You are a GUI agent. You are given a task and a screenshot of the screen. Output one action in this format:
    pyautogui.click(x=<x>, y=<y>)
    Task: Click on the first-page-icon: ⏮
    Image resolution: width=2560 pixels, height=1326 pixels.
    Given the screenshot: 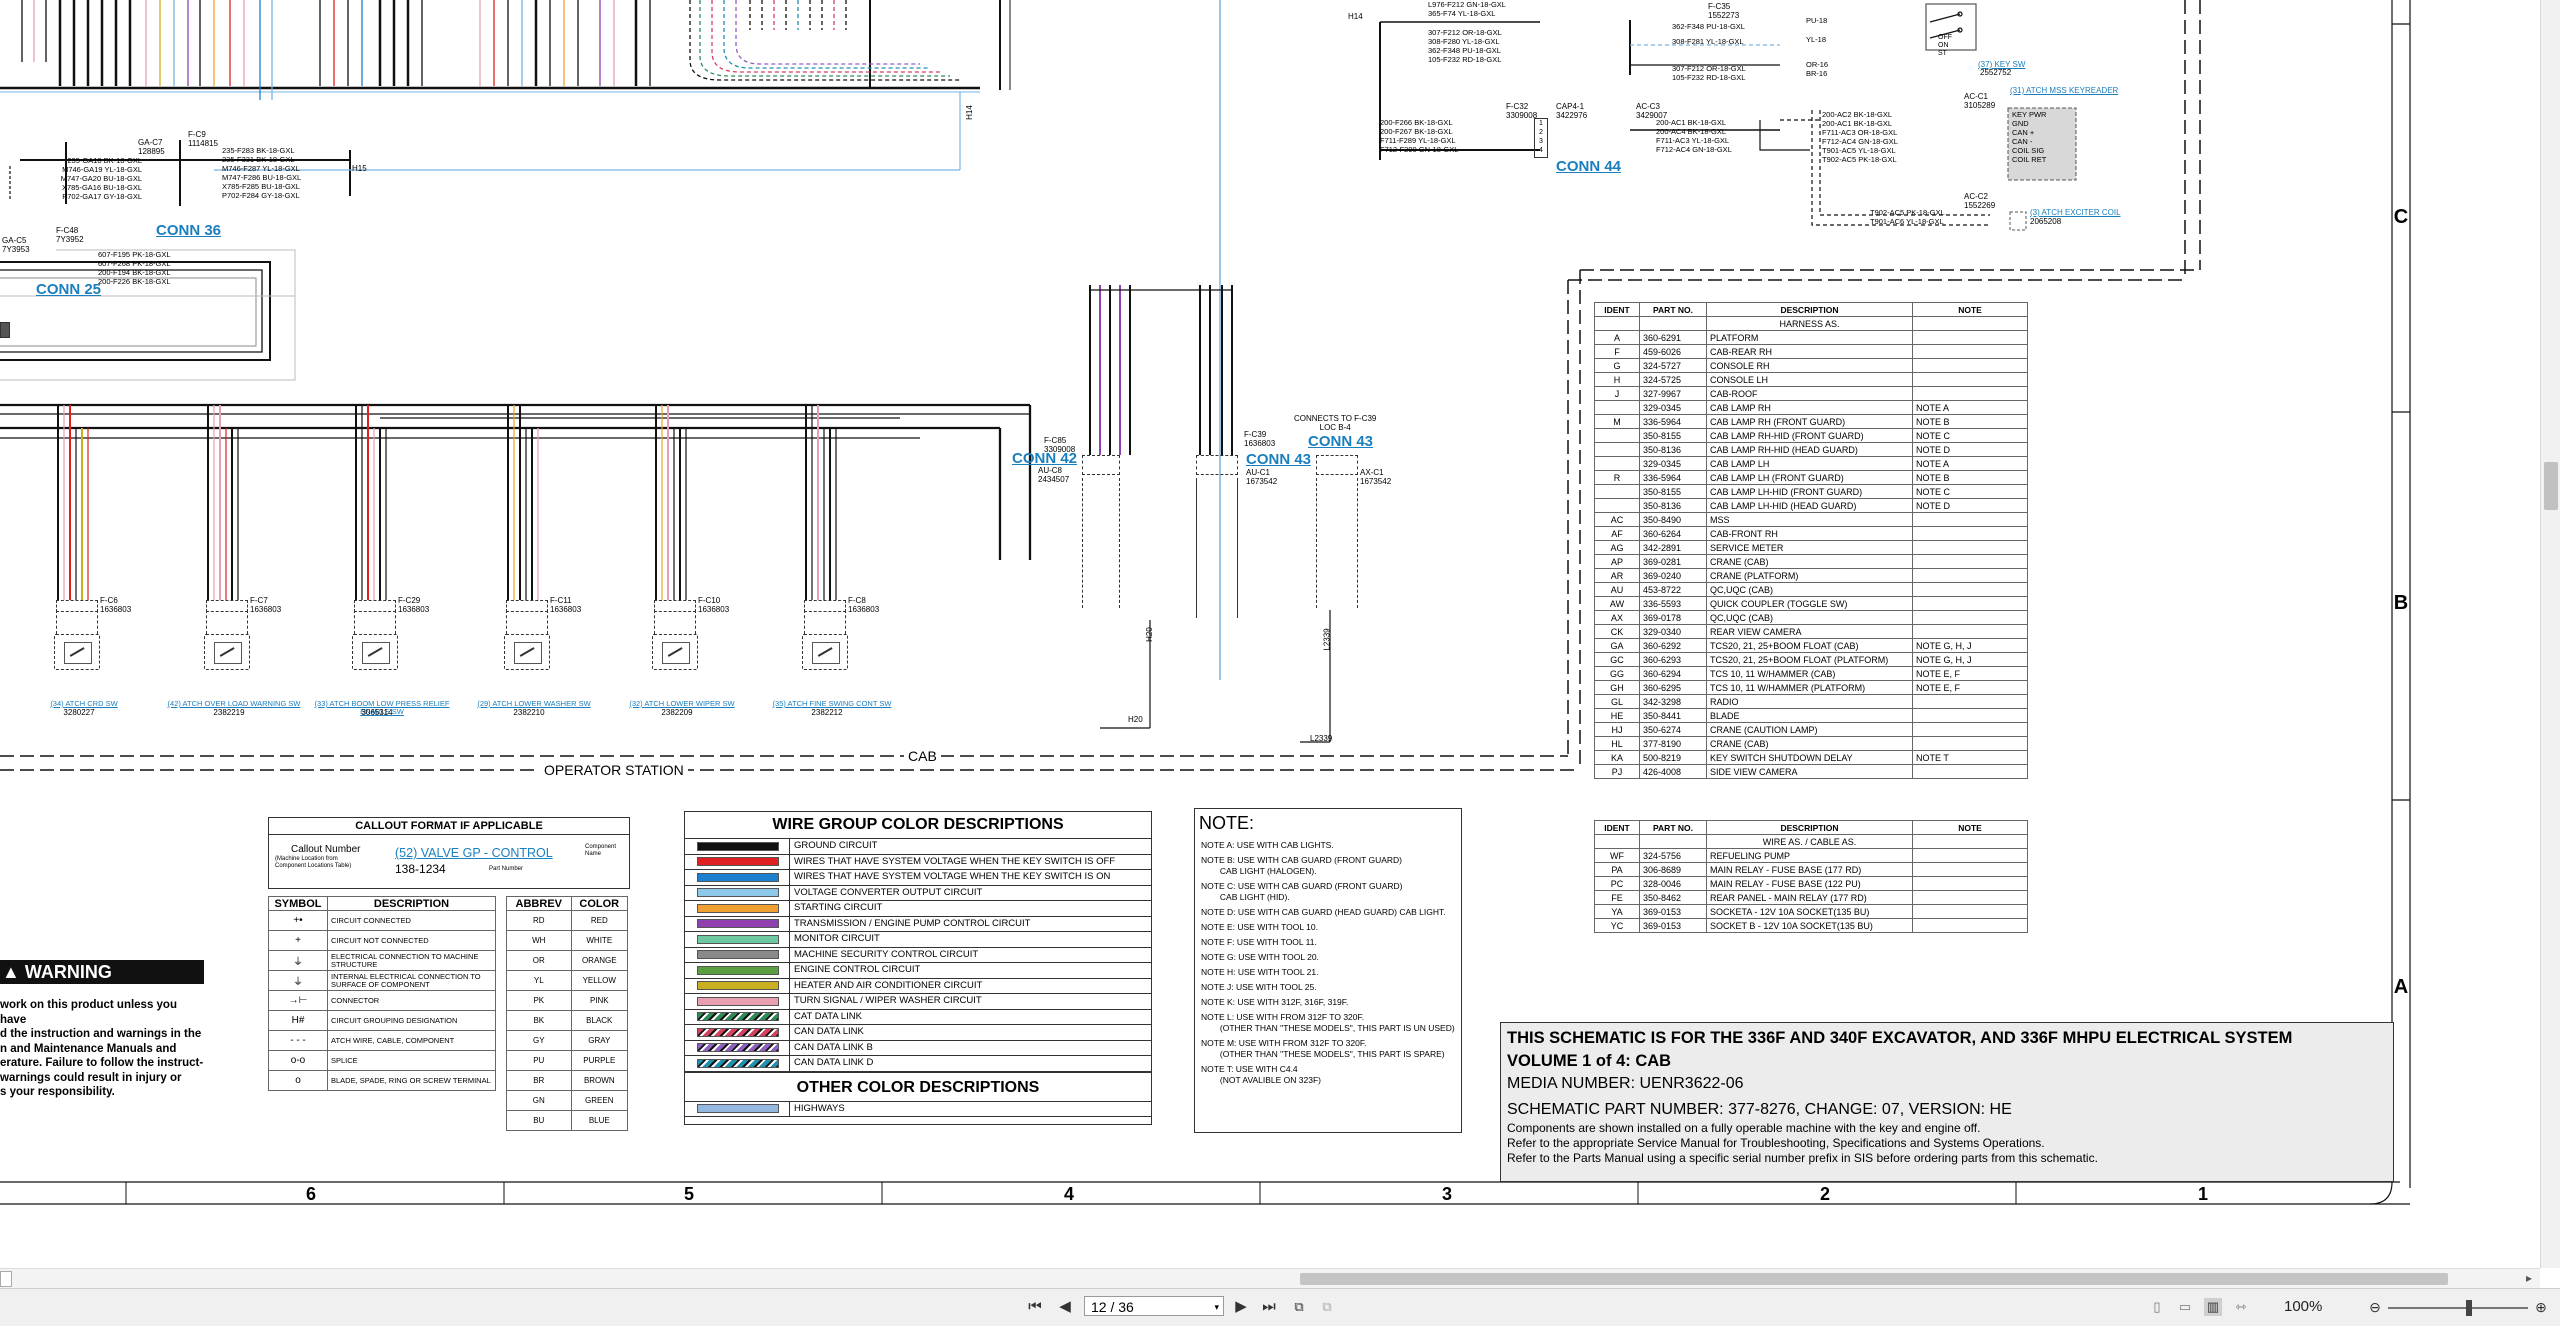 What is the action you would take?
    pyautogui.click(x=1035, y=1307)
    